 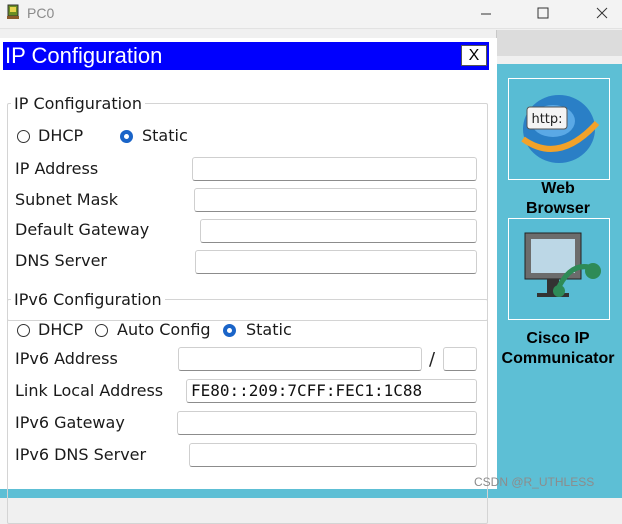 I want to click on web-browser-icon: http:, so click(x=560, y=129).